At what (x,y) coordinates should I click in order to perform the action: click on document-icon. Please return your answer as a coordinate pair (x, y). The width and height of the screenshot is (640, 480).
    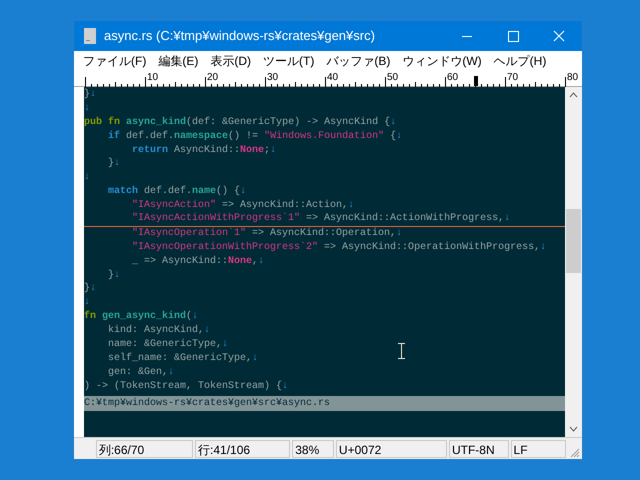
    Looking at the image, I should click on (90, 36).